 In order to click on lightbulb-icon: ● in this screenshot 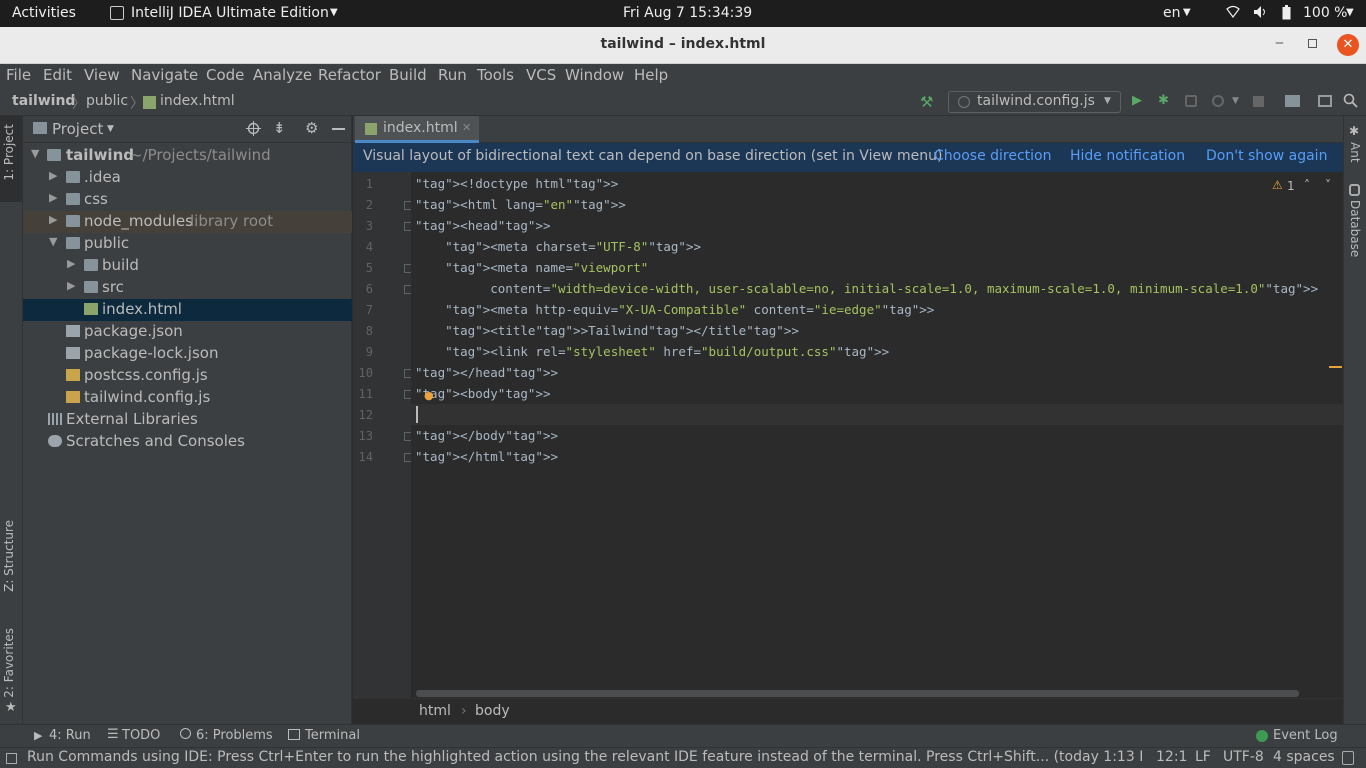, I will do `click(429, 395)`.